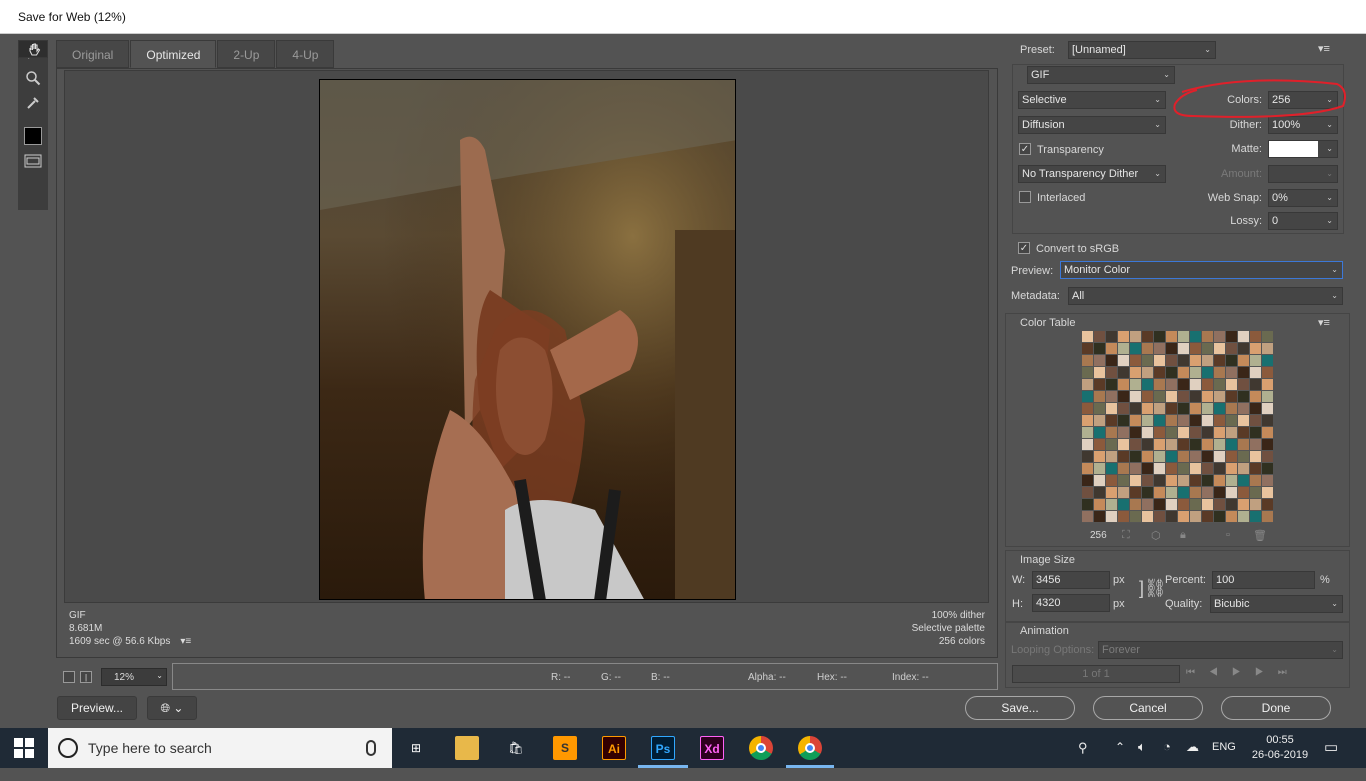 The height and width of the screenshot is (781, 1366). What do you see at coordinates (1220, 672) in the screenshot?
I see `prev-frame-icon: ◀` at bounding box center [1220, 672].